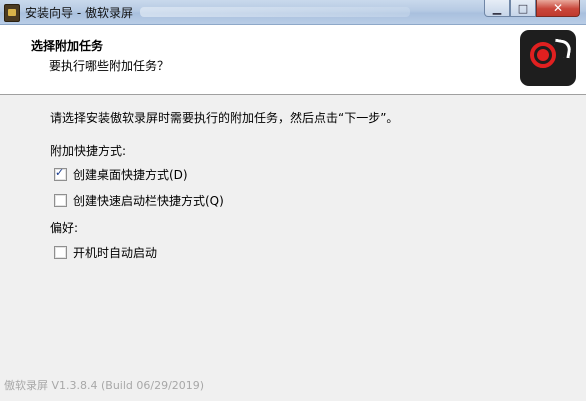  Describe the element at coordinates (67, 46) in the screenshot. I see `page-title: 选择附加任务` at that location.